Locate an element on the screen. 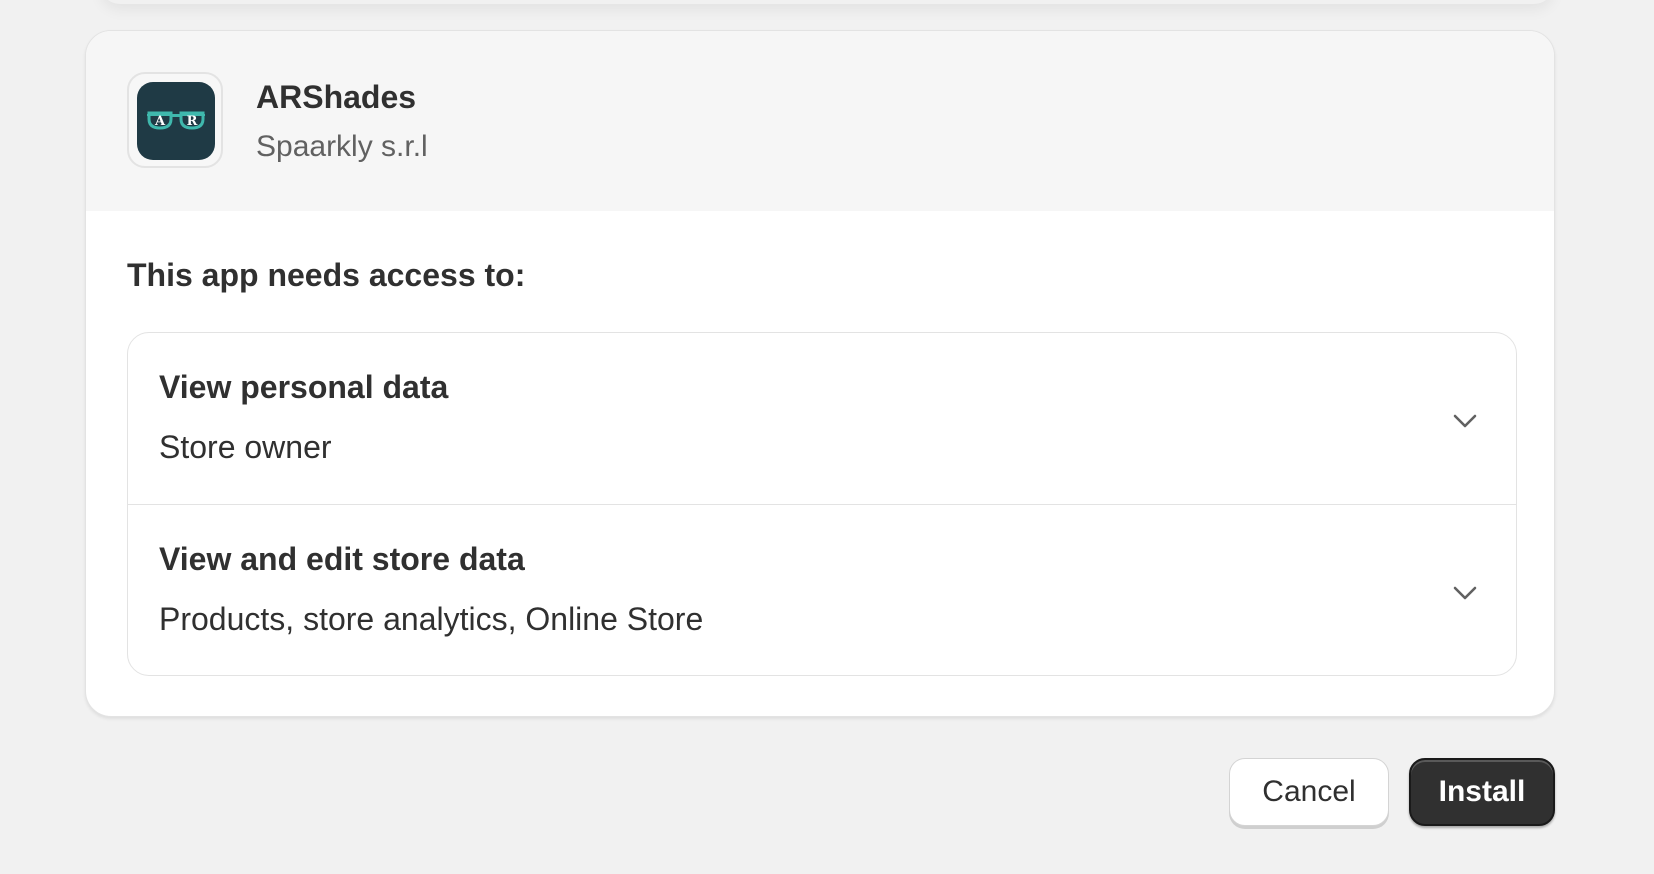 The height and width of the screenshot is (874, 1654). glasses-logo-icon: A R is located at coordinates (176, 121).